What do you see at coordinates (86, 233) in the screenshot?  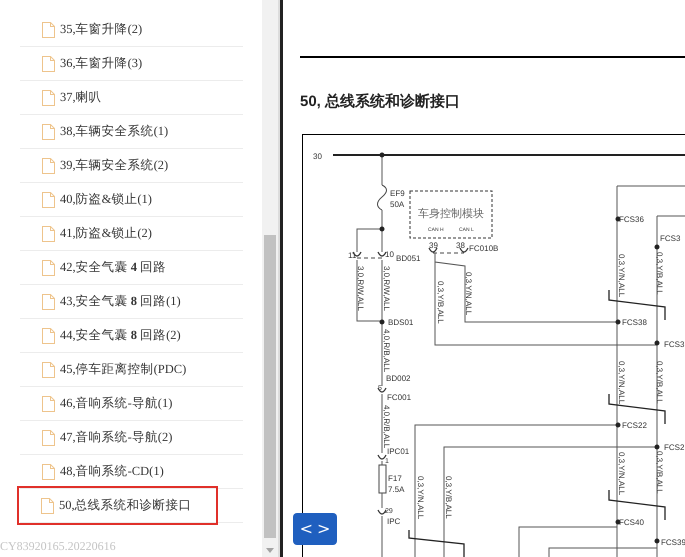 I see `sidebar-item: 41,防盗&锁止(2)` at bounding box center [86, 233].